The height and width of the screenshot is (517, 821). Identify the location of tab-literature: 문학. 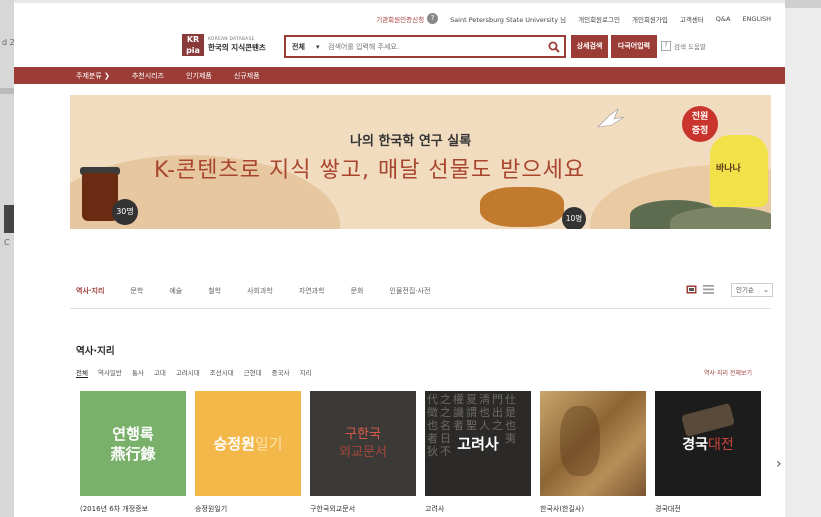
(136, 291).